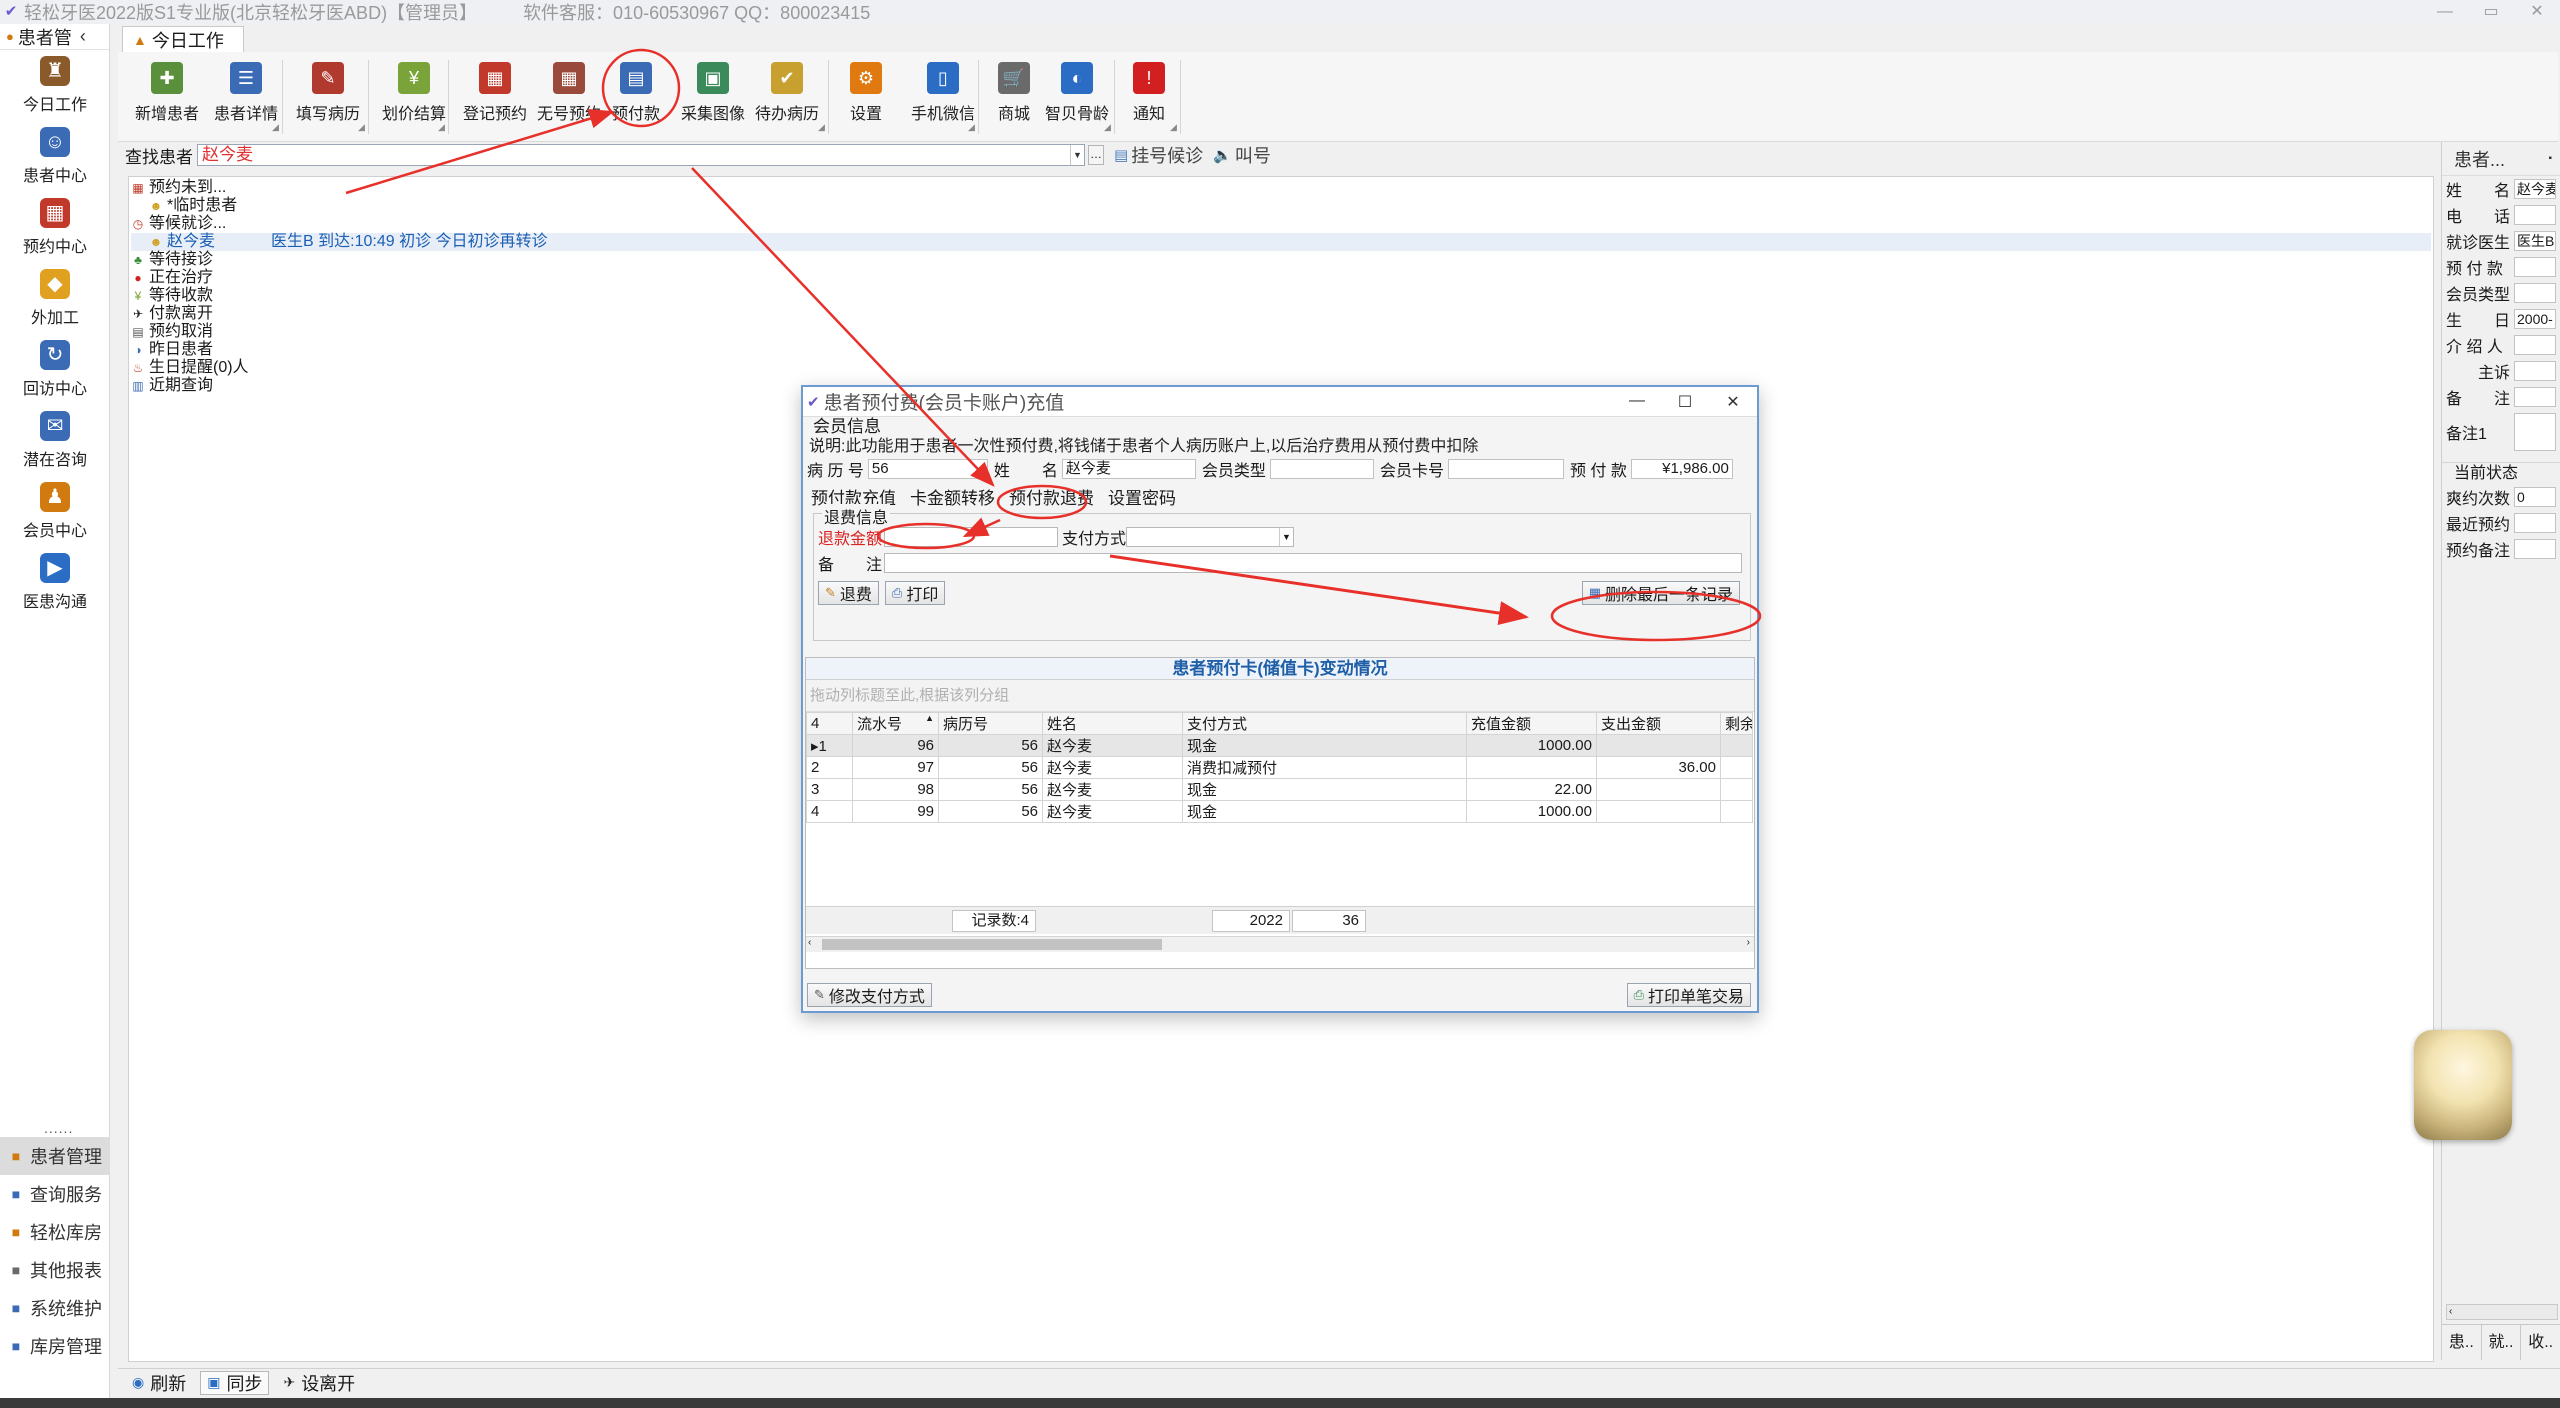  I want to click on bottom-nav-item-5: ■ 库房管理, so click(55, 1346).